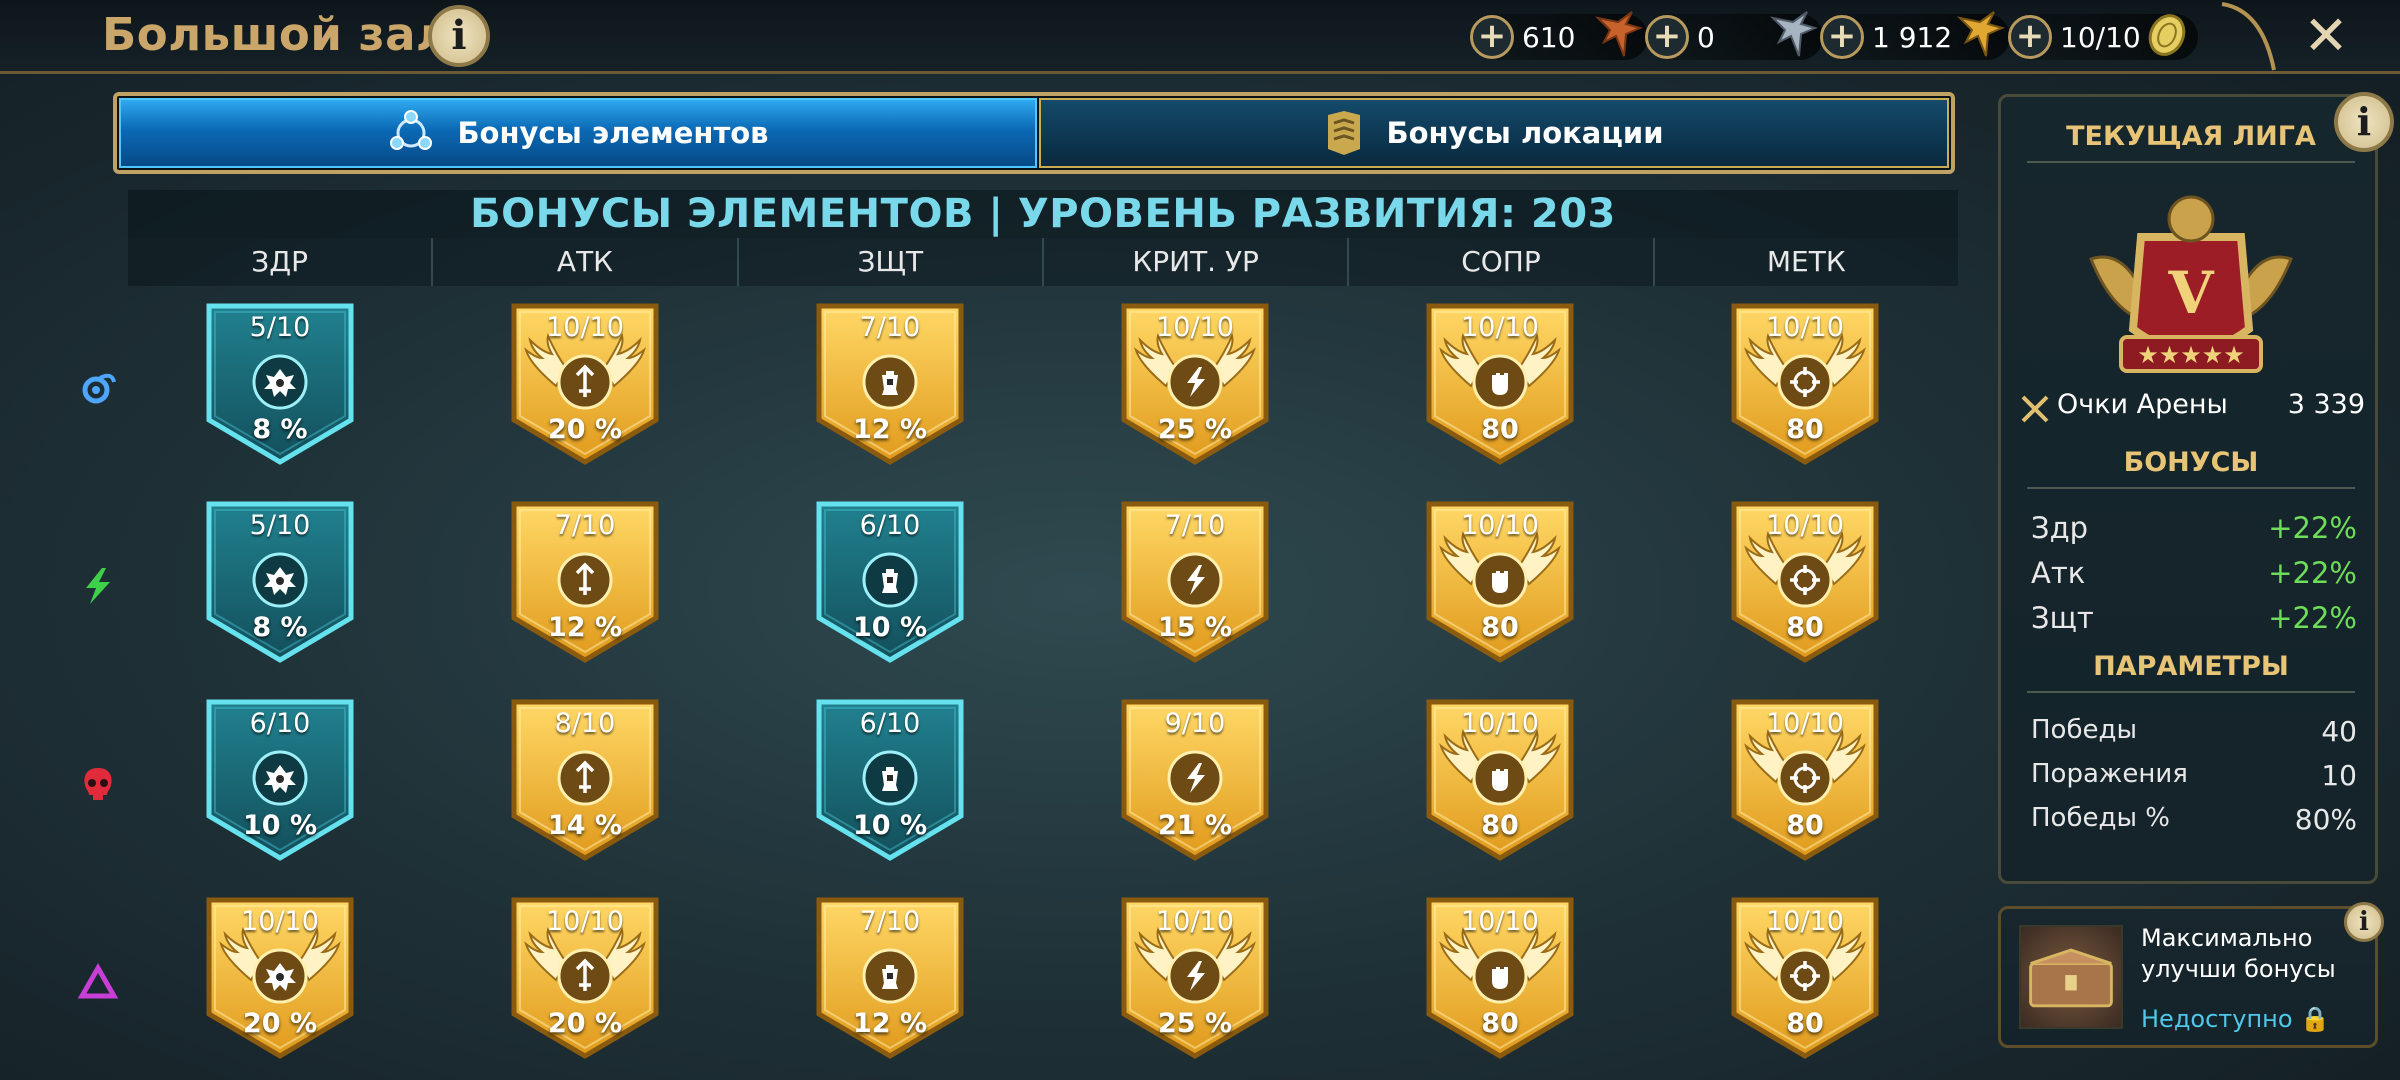 This screenshot has width=2400, height=1080. Describe the element at coordinates (2188, 977) in the screenshot. I see `max-upgrade-card: Максимально улучши бонусы Недоступно 🔒` at that location.